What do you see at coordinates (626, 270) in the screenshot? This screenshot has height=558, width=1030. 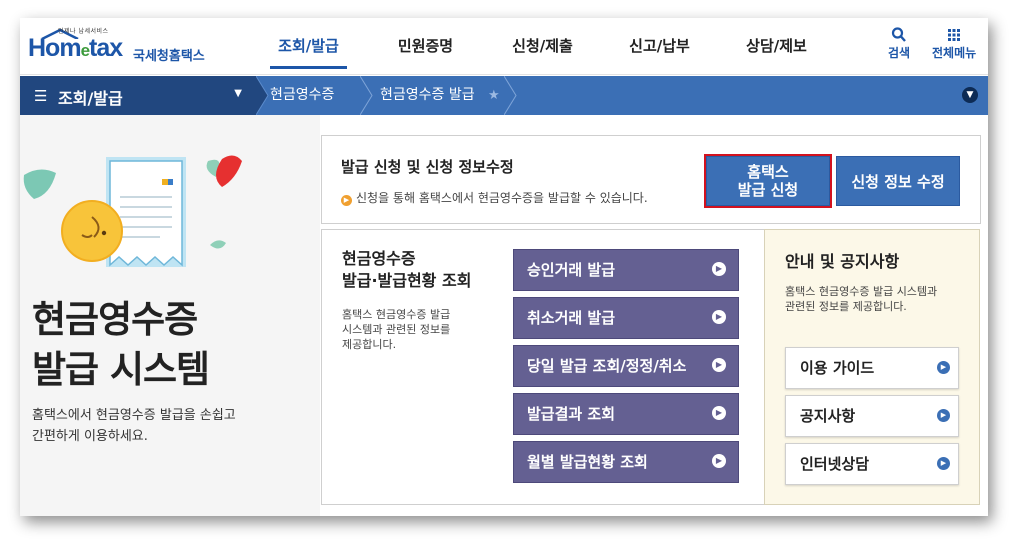 I see `approved-transaction-issue-button: 승인거래 발급 ▶` at bounding box center [626, 270].